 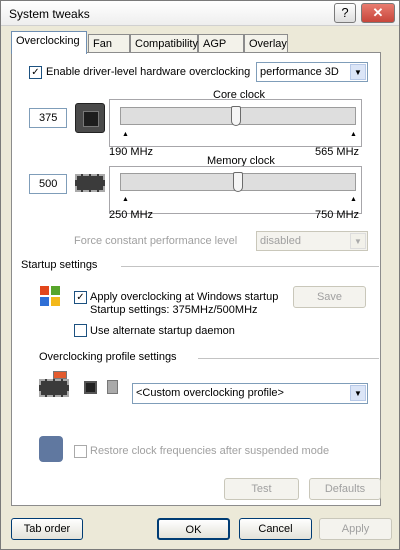 I want to click on restore-clock-icon, so click(x=51, y=449).